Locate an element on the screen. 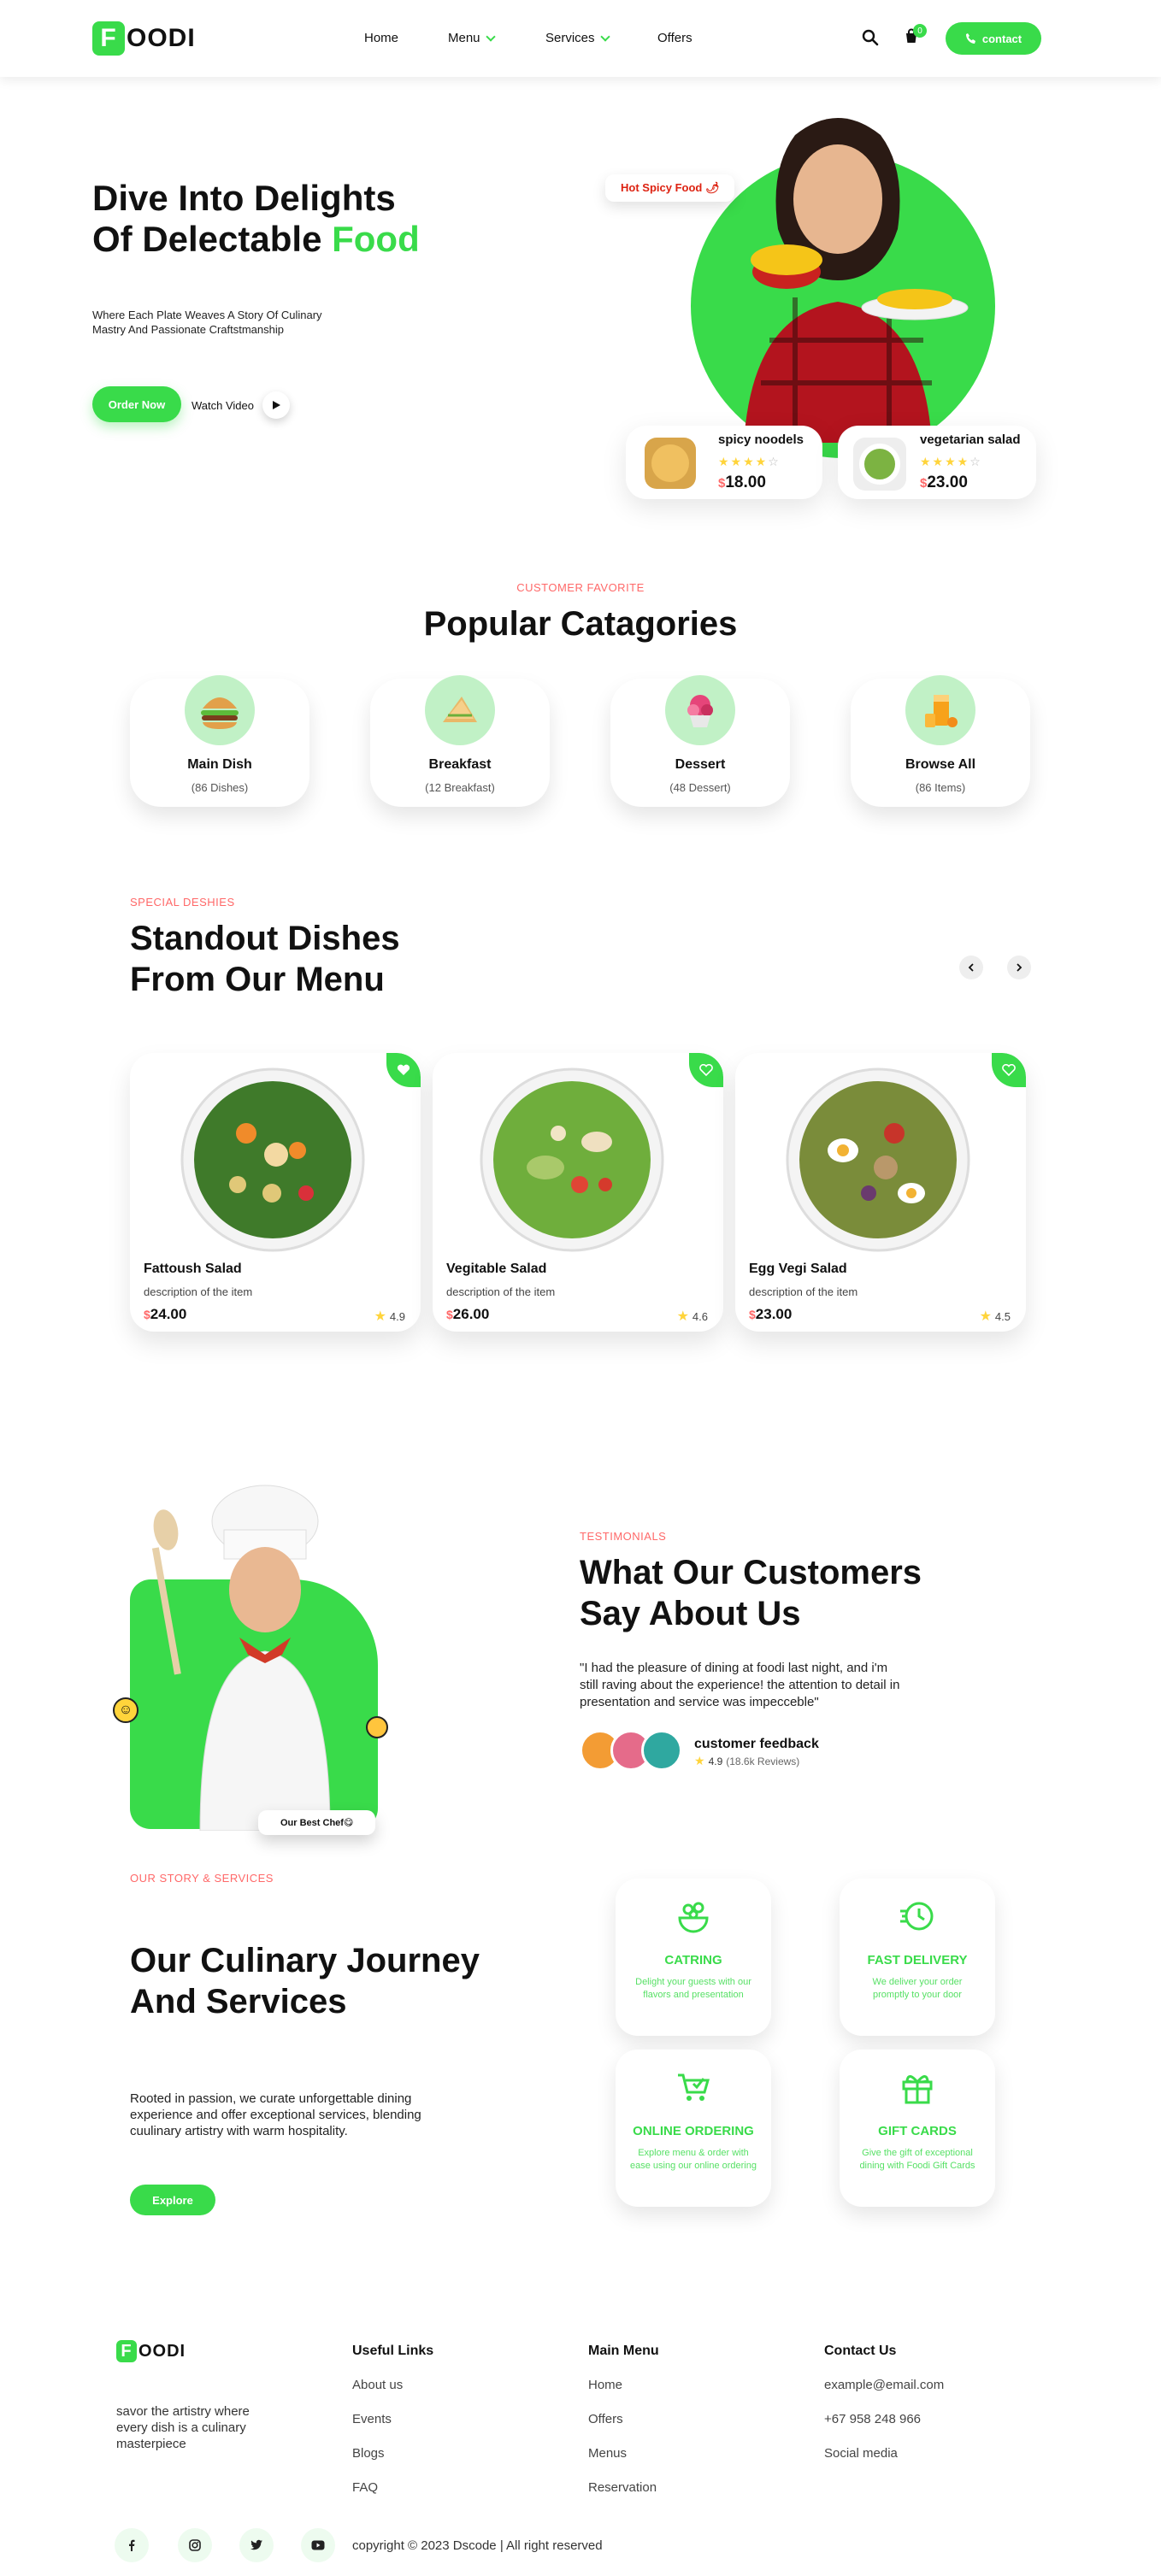 This screenshot has height=2576, width=1161. footer-link: Home is located at coordinates (605, 2385).